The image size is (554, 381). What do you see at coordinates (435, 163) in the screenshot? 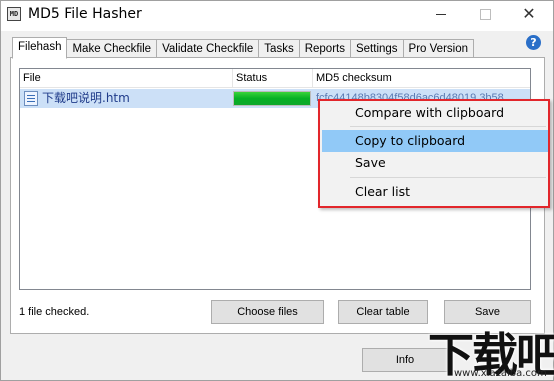
I see `menu-item-save: Save` at bounding box center [435, 163].